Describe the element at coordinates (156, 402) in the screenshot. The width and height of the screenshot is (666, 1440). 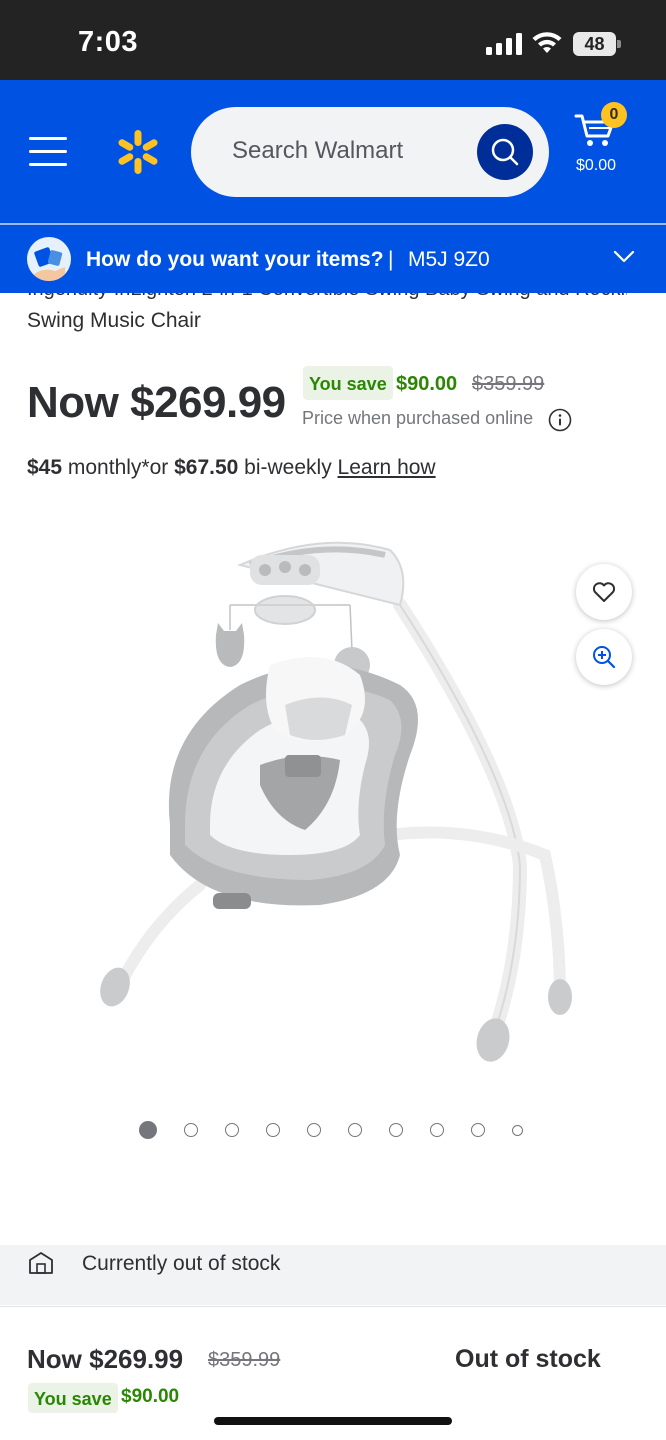
I see `current-price: Now $269.99` at that location.